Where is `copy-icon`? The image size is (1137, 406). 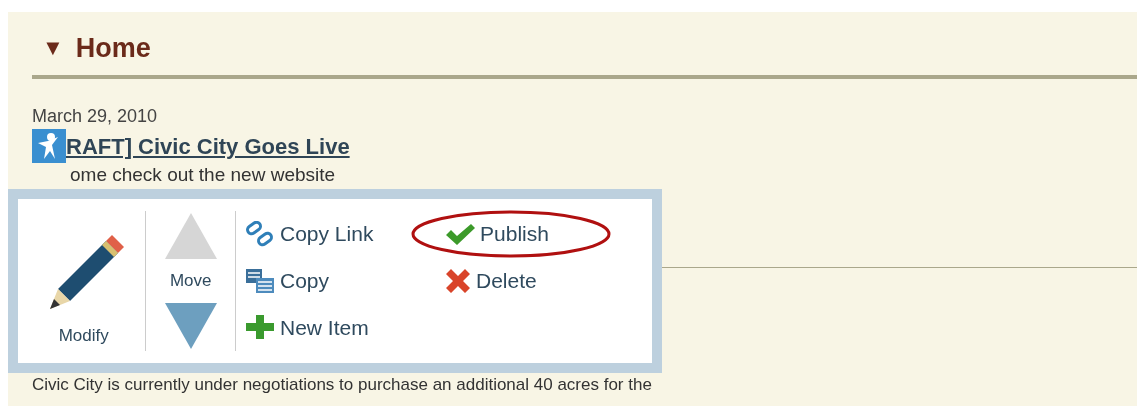
copy-icon is located at coordinates (260, 280).